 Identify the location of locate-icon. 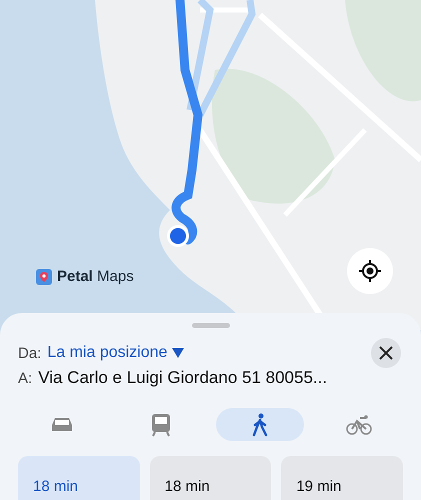
(370, 271).